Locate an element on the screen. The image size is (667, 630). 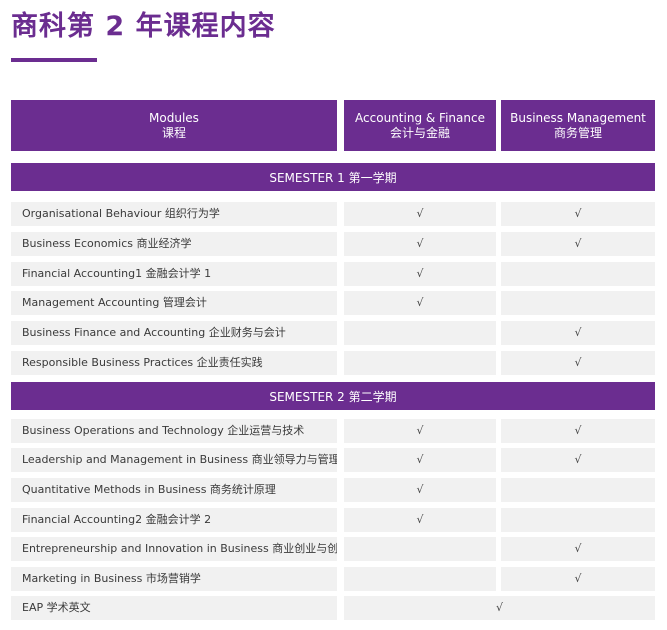
header-modules: Modules 课程 is located at coordinates (174, 125).